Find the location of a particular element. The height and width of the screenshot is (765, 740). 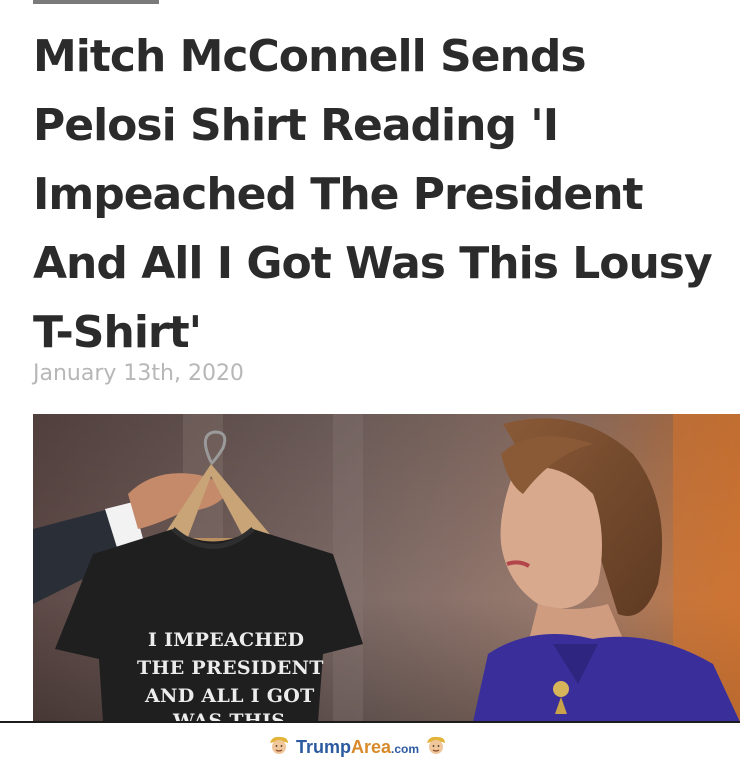

shirt-line-1: I IMPEACHED is located at coordinates (226, 640).